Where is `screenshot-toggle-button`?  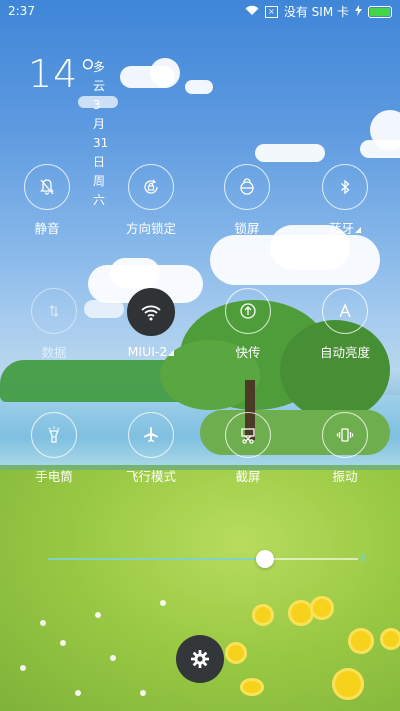
screenshot-toggle-button is located at coordinates (248, 435).